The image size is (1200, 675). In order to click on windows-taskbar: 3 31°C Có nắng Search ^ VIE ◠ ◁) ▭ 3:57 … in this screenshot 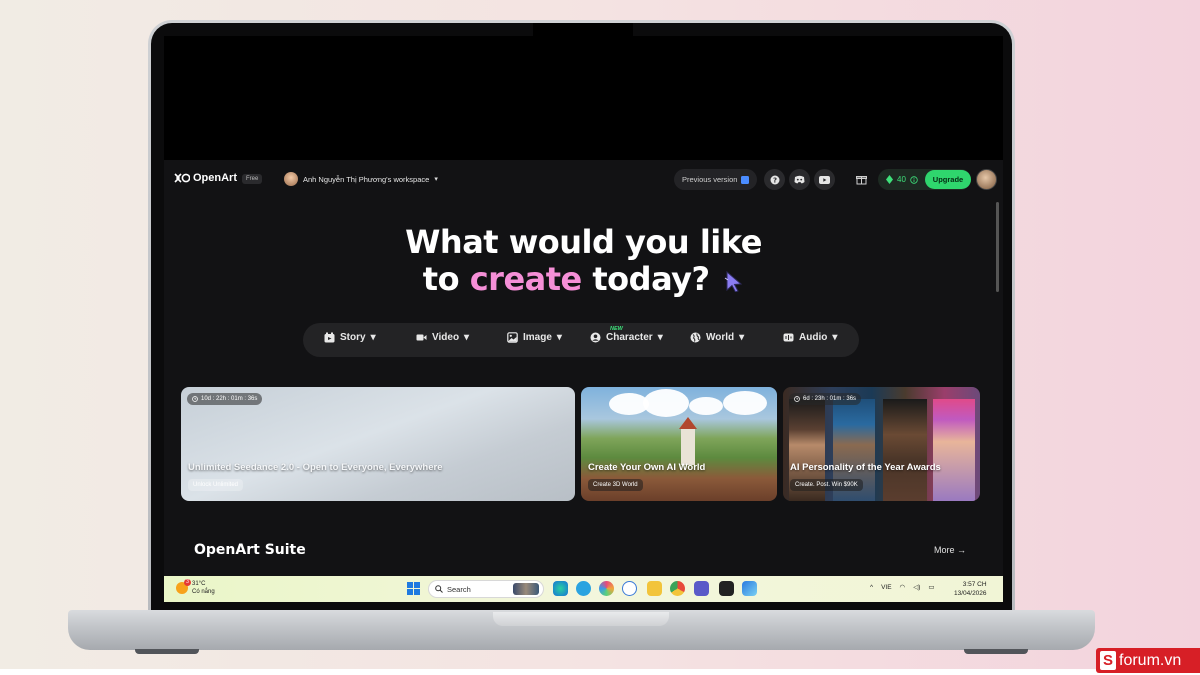, I will do `click(583, 589)`.